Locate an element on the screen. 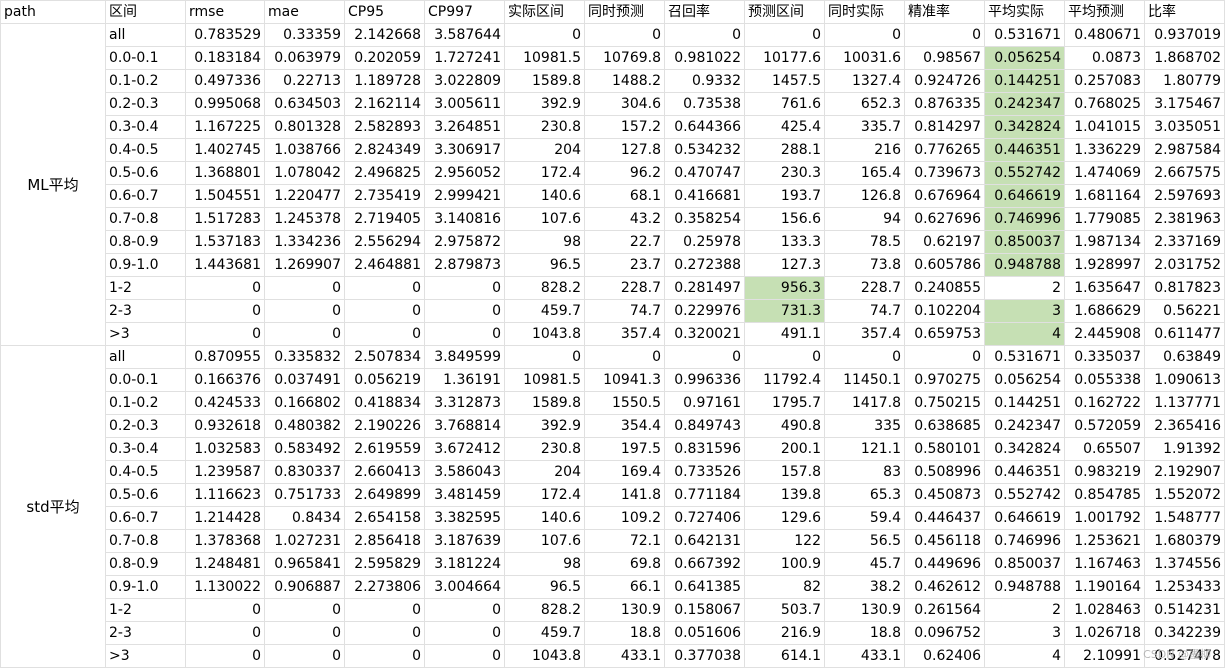 The width and height of the screenshot is (1225, 668). column-header: CP95 is located at coordinates (384, 12).